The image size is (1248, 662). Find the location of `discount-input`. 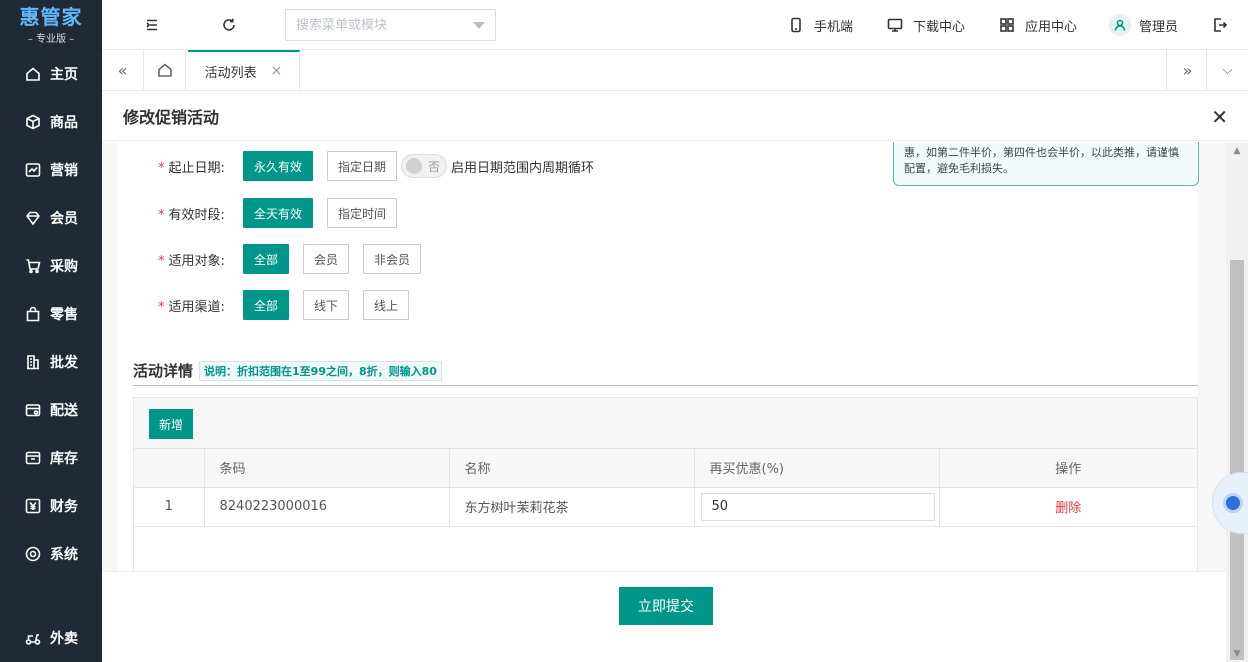

discount-input is located at coordinates (817, 506).